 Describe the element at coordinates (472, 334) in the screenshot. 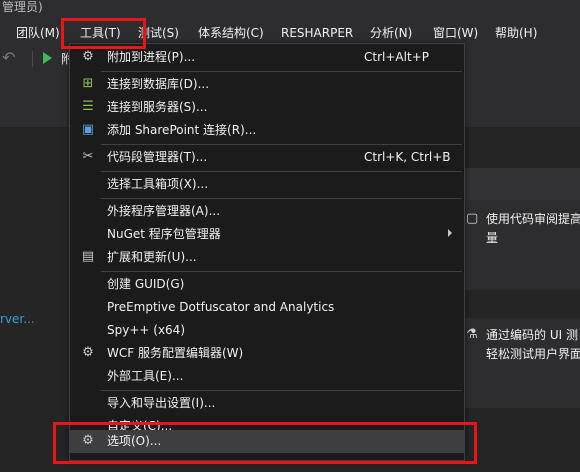

I see `flask-icon: ⚗` at that location.